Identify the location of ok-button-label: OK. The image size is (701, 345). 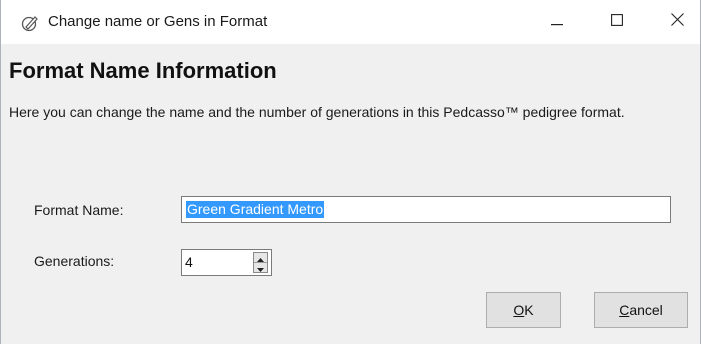
(523, 310).